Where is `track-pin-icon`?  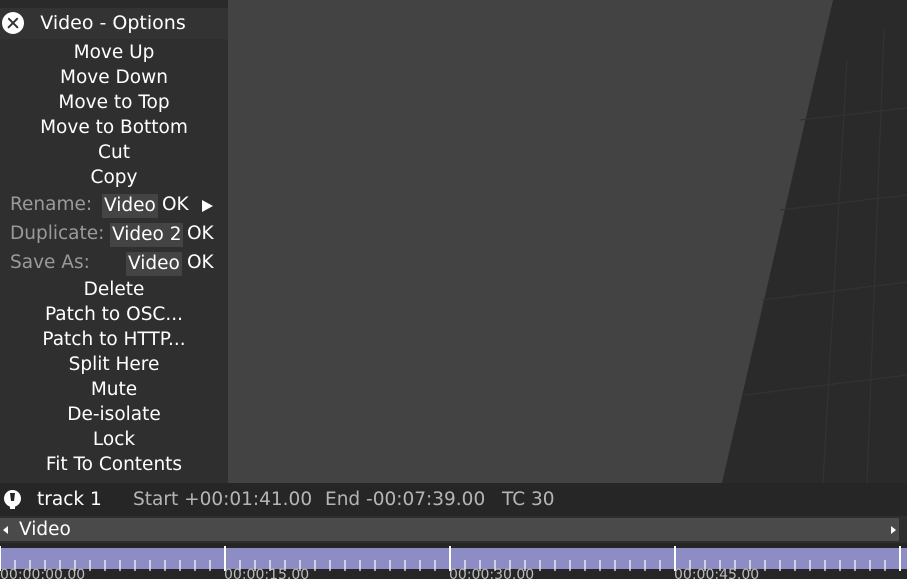
track-pin-icon is located at coordinates (12, 499).